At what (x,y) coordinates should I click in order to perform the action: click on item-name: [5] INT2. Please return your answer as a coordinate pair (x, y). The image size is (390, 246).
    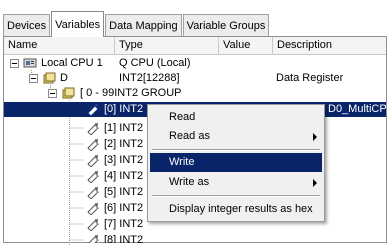
    Looking at the image, I should click on (124, 192).